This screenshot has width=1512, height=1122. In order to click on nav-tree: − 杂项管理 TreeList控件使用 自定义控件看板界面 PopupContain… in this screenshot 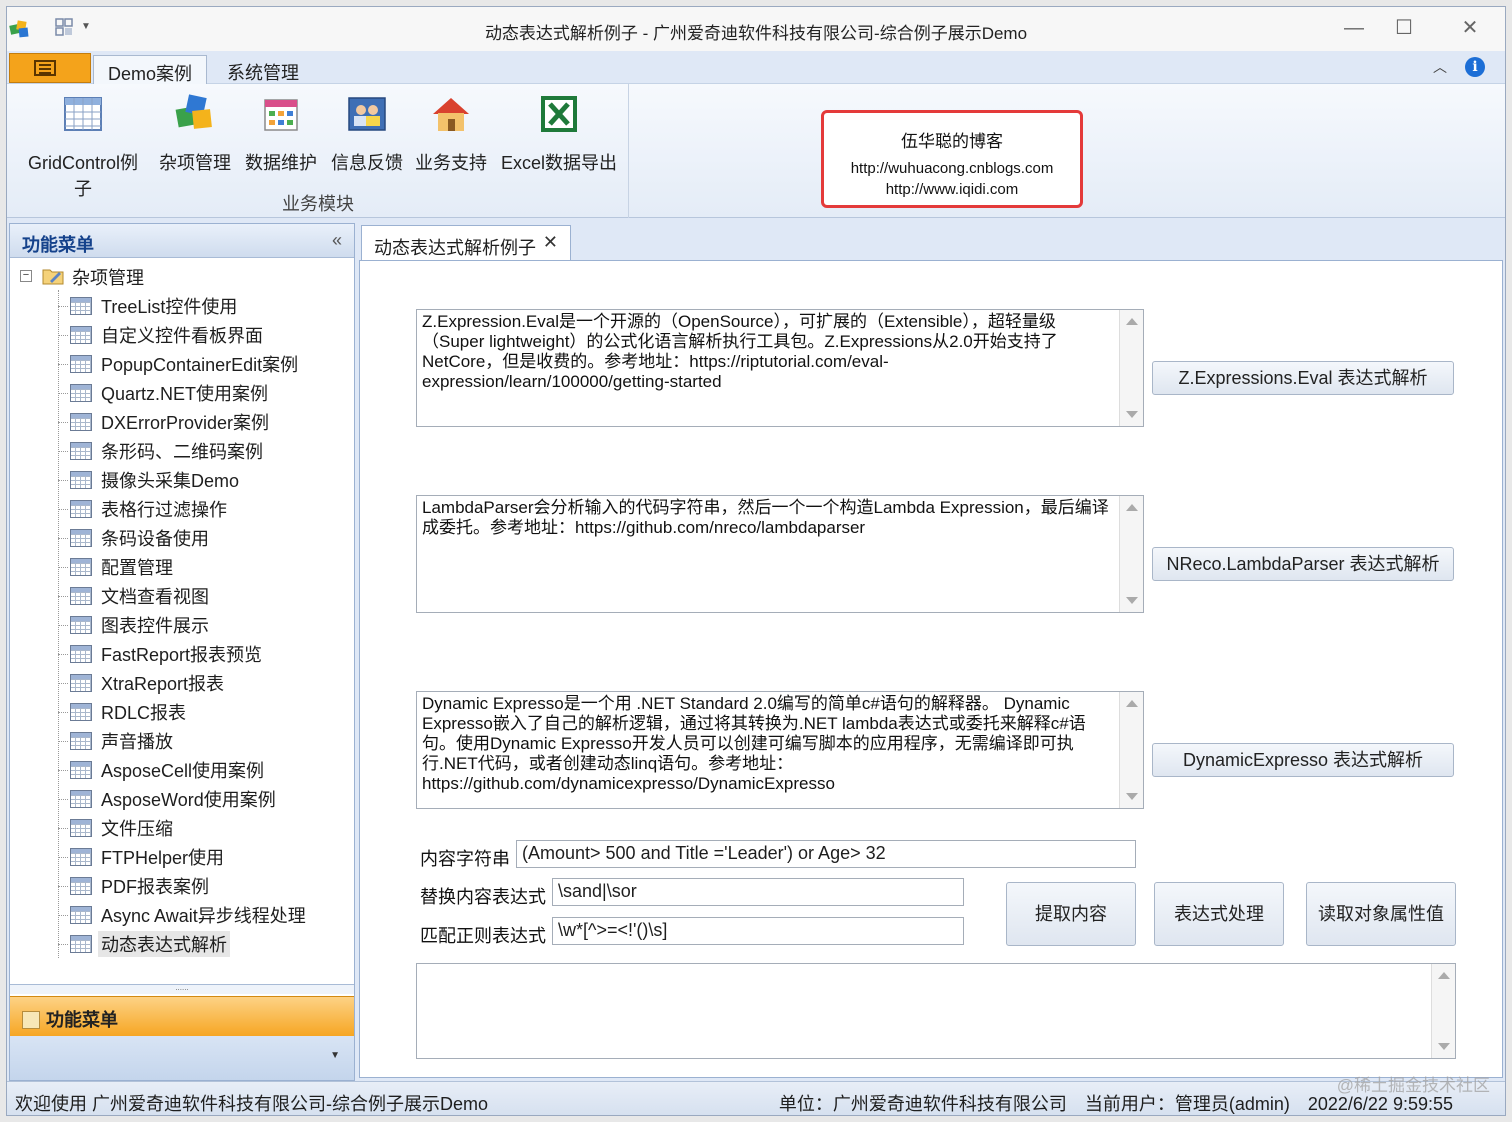, I will do `click(182, 621)`.